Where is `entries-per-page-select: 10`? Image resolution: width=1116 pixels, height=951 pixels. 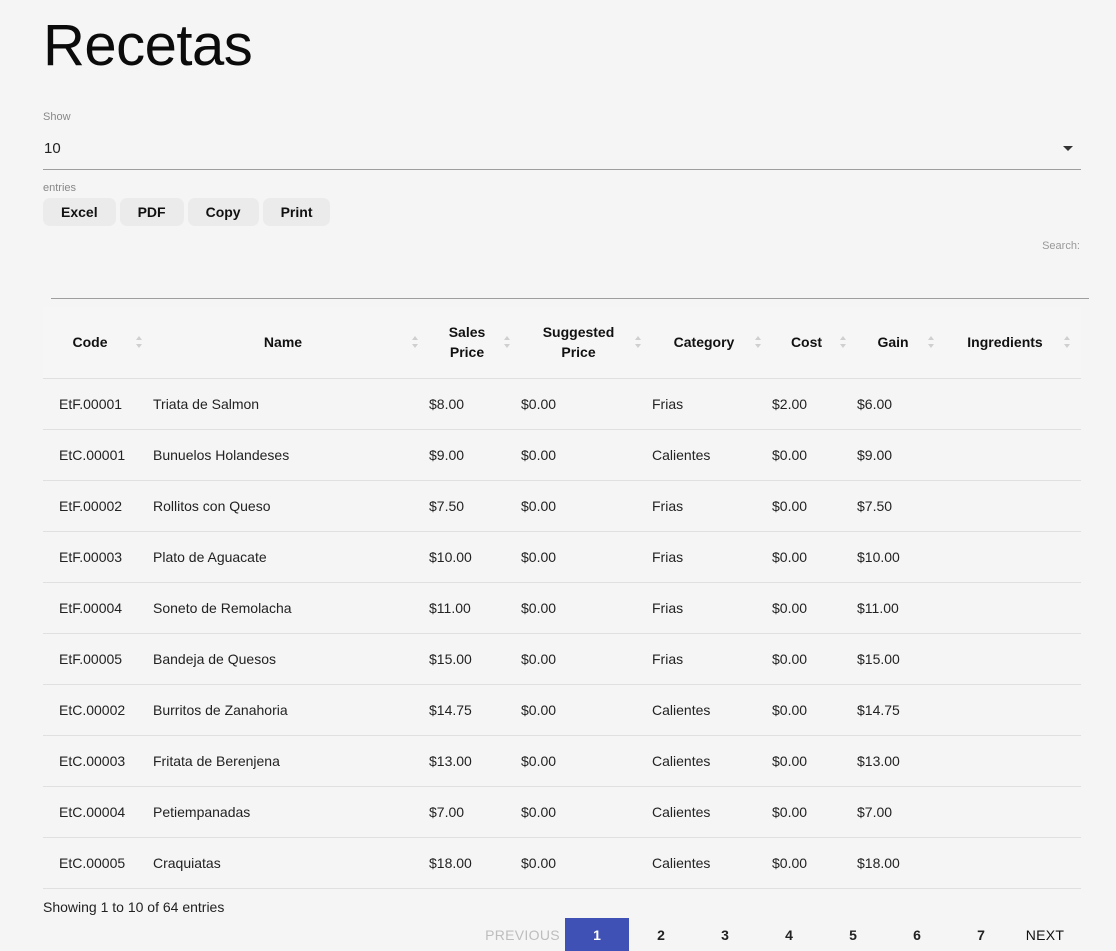
entries-per-page-select: 10 is located at coordinates (562, 153).